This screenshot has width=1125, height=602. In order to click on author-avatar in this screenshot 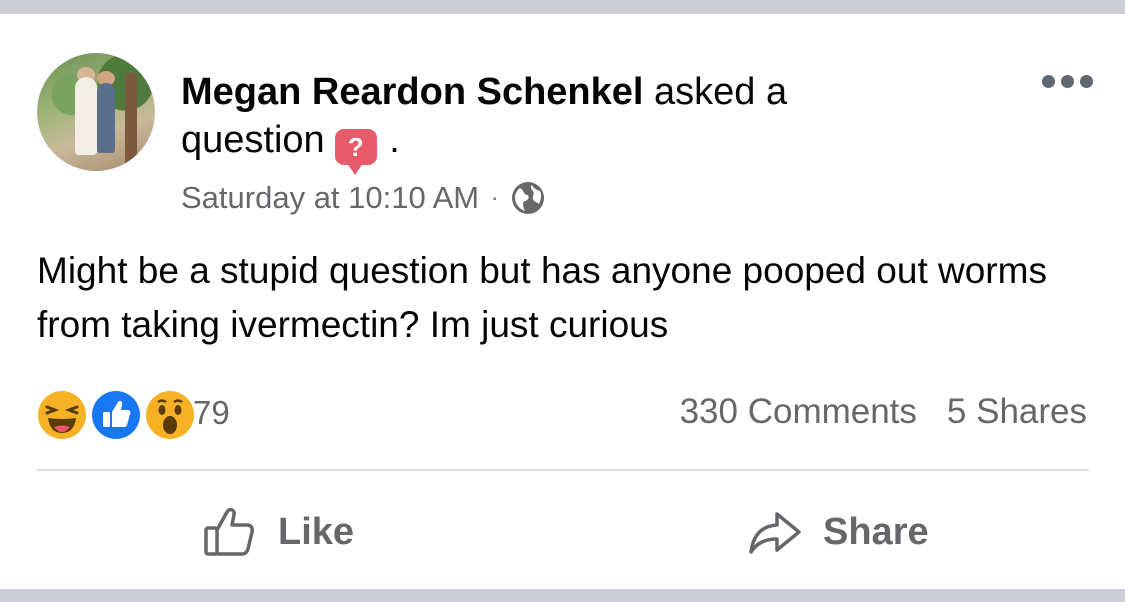, I will do `click(96, 112)`.